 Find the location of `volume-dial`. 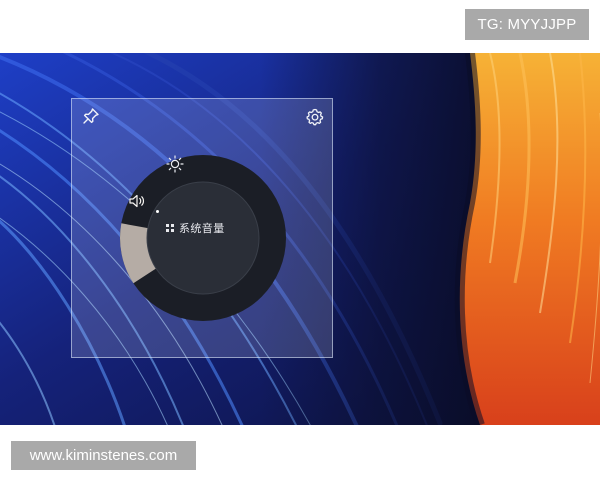

volume-dial is located at coordinates (203, 238).